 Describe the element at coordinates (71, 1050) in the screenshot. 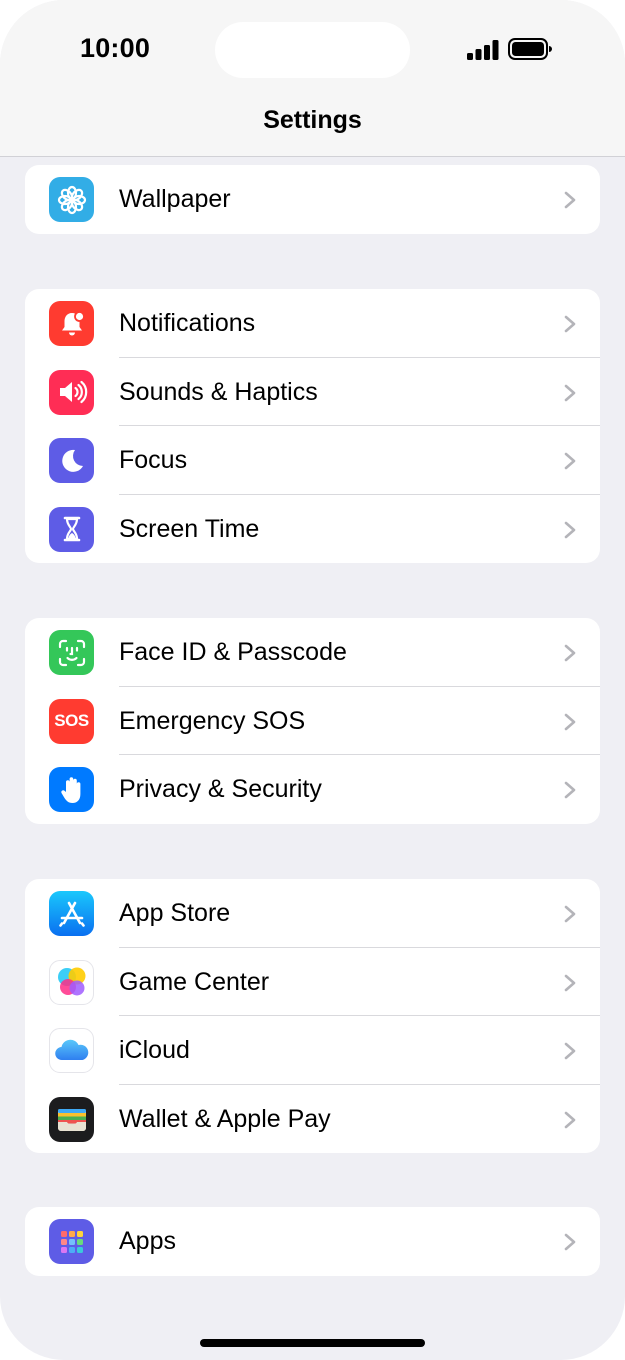

I see `icloud-icon` at that location.